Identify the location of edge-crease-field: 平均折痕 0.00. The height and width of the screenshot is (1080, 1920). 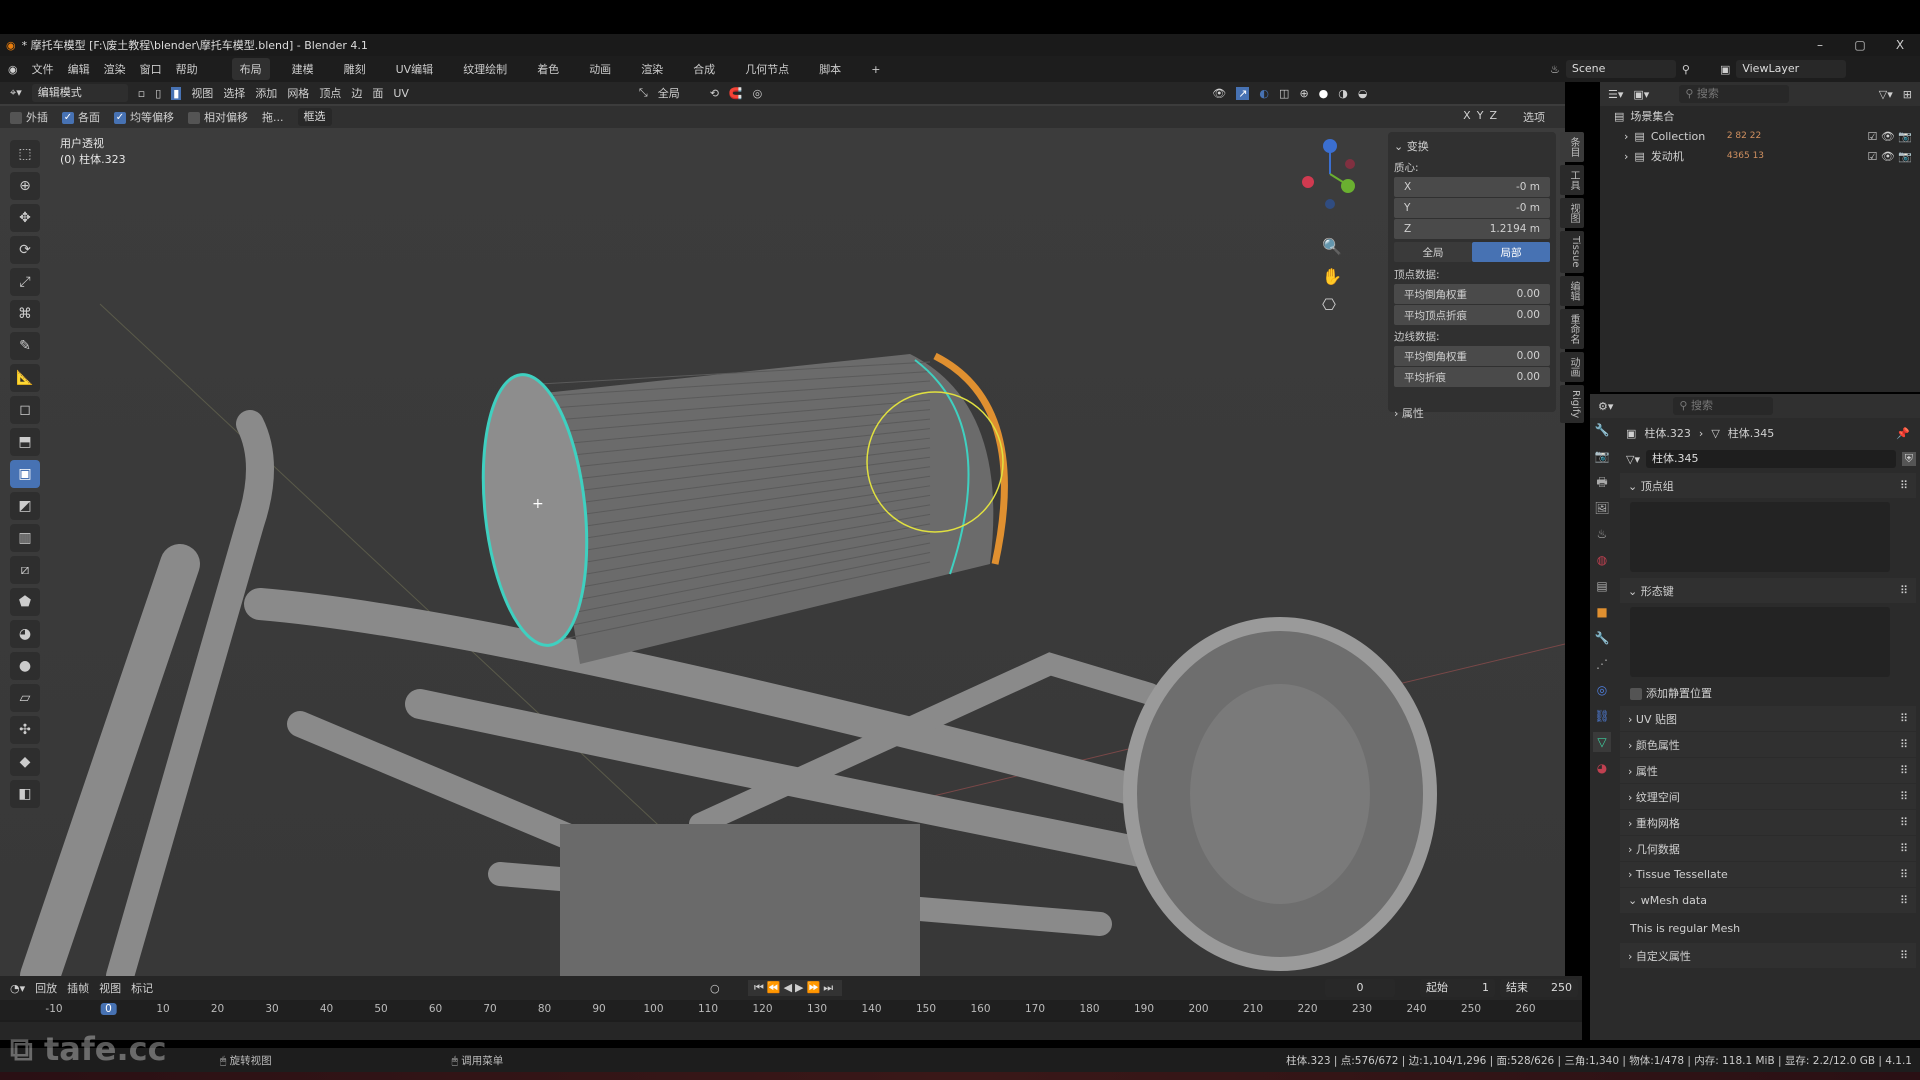
(1472, 377).